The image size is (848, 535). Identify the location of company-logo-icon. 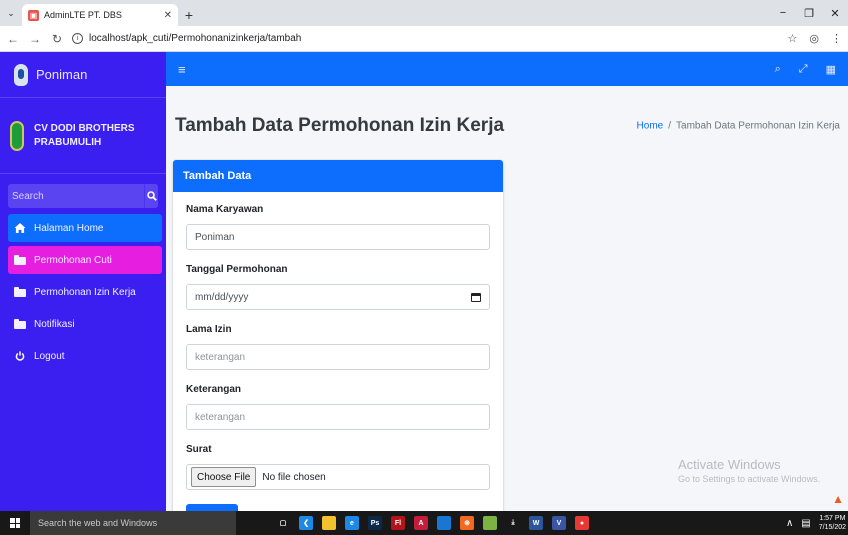
(17, 135).